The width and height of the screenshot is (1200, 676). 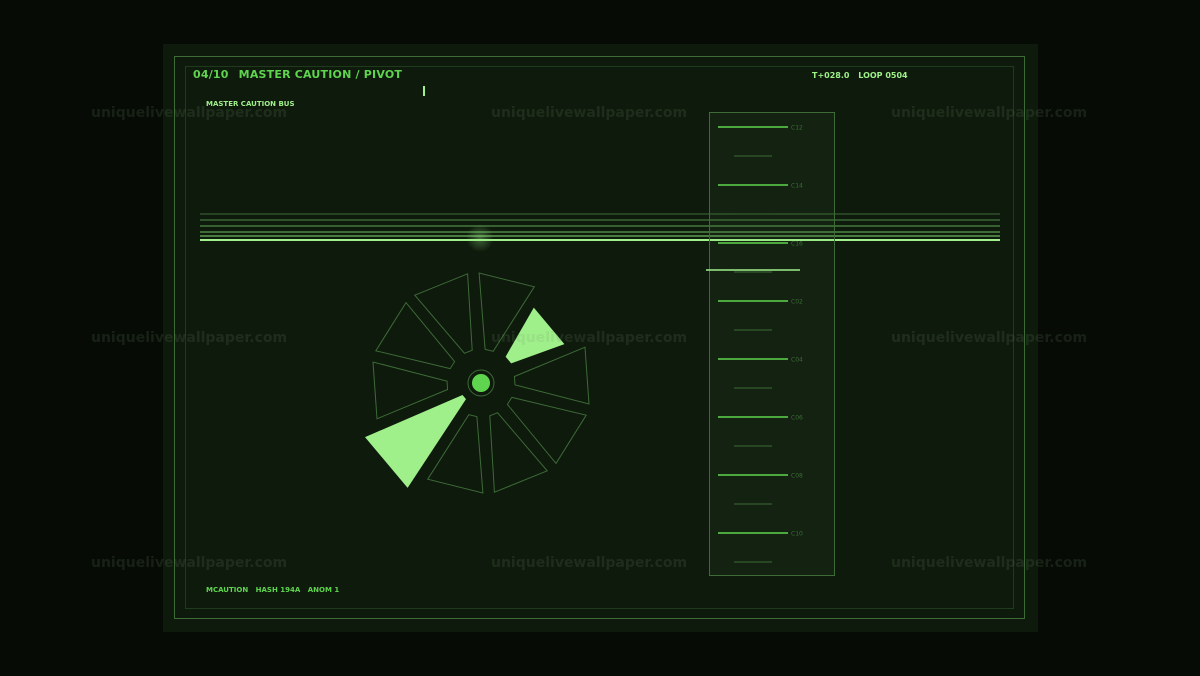 I want to click on scale-label: C04, so click(x=797, y=360).